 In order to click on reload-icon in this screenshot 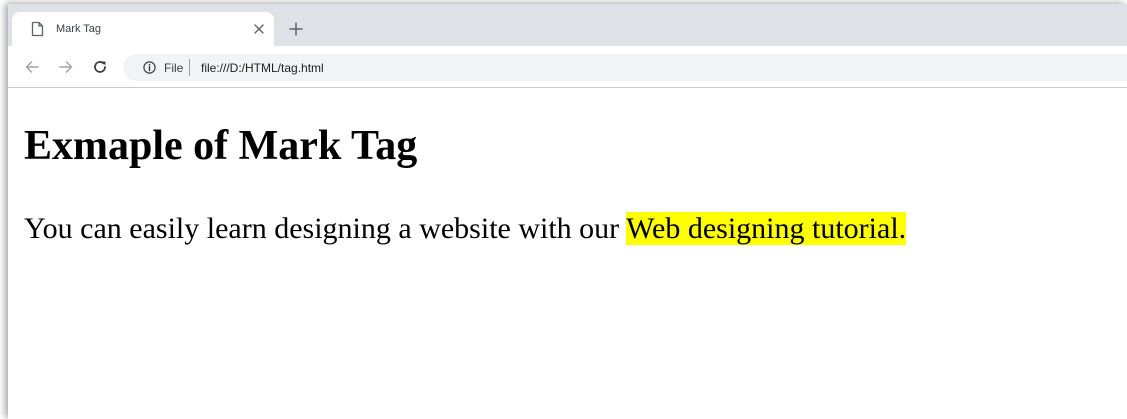, I will do `click(100, 67)`.